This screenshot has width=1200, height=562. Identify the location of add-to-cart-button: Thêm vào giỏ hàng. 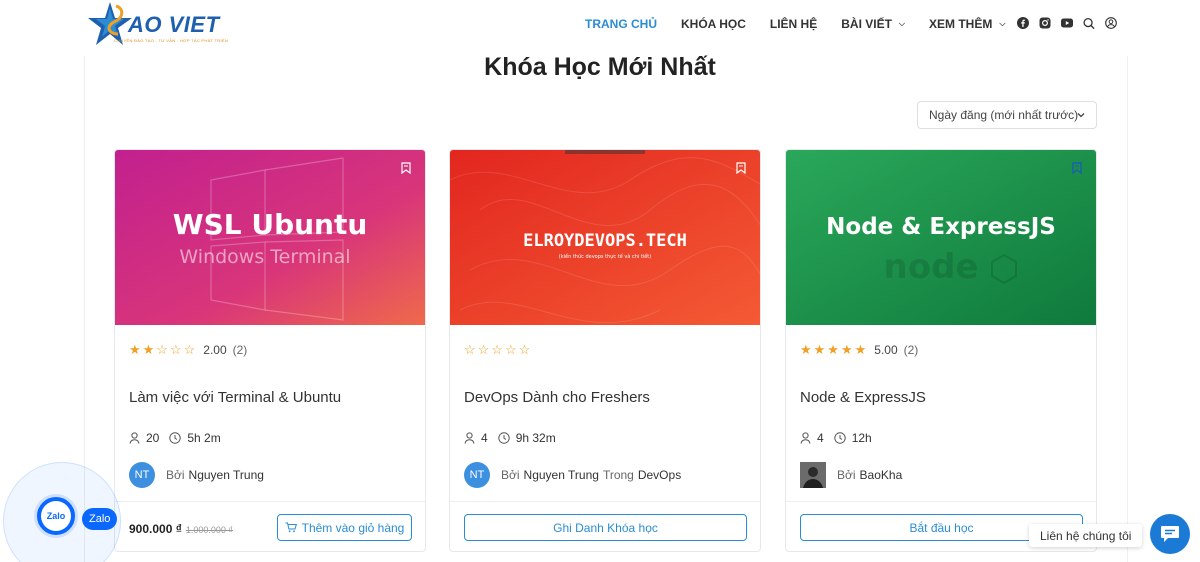
(344, 527).